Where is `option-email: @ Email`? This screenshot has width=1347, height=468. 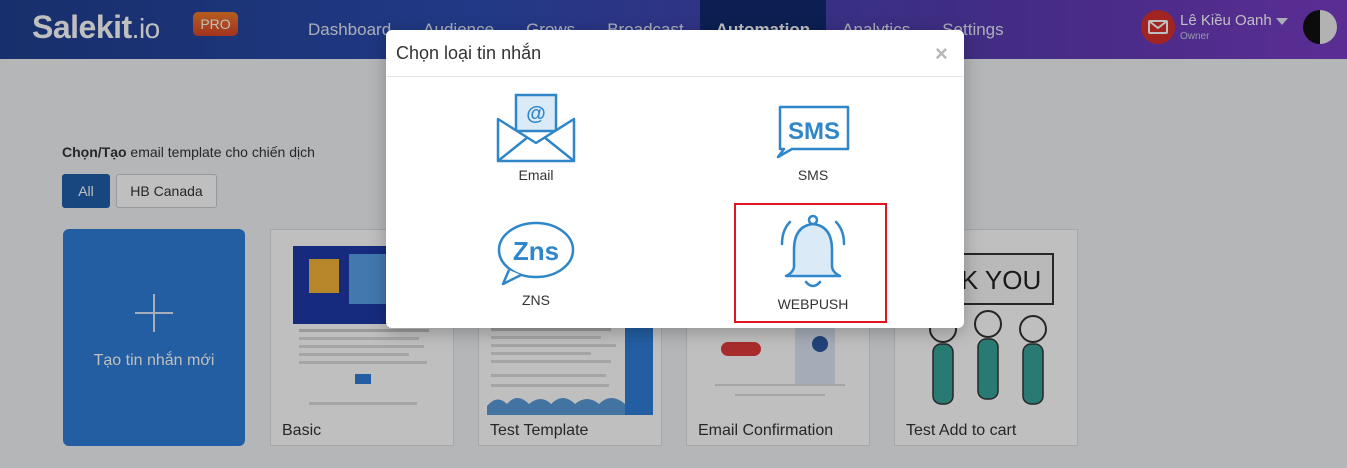 option-email: @ Email is located at coordinates (536, 138).